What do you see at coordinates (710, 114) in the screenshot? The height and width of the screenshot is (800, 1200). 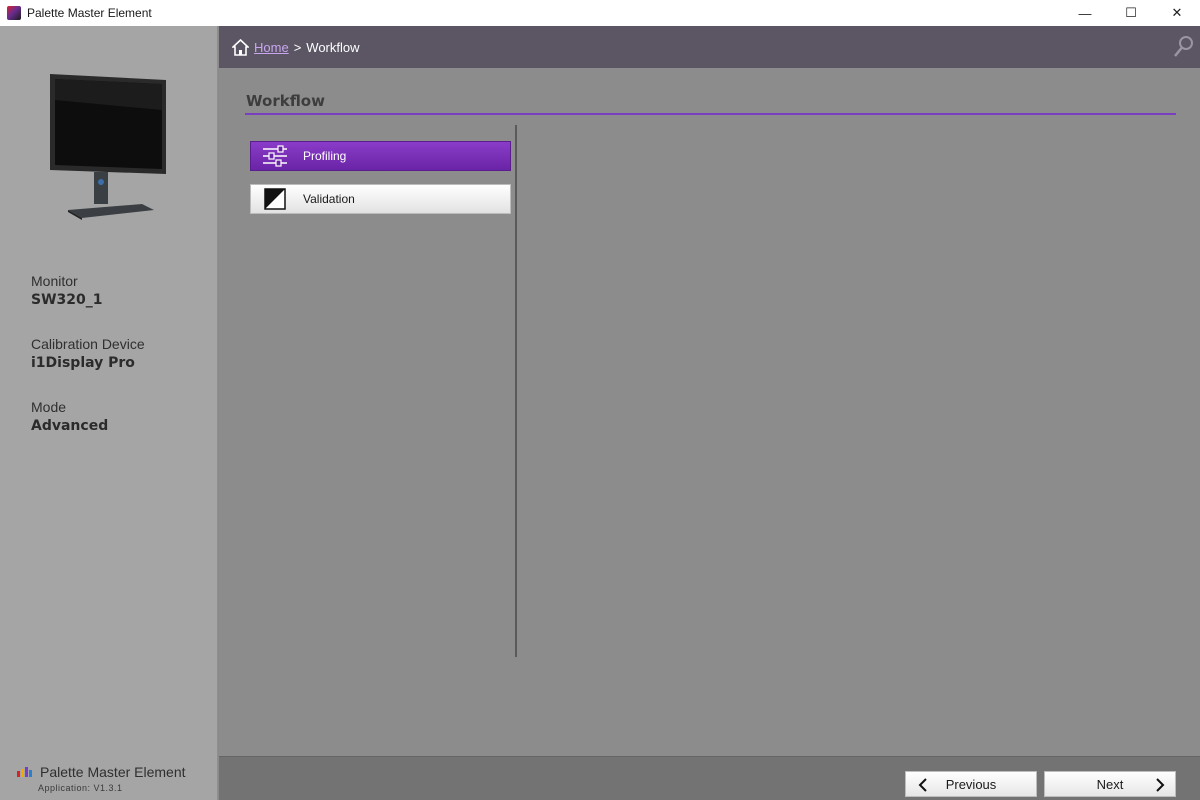 I see `title-underline` at bounding box center [710, 114].